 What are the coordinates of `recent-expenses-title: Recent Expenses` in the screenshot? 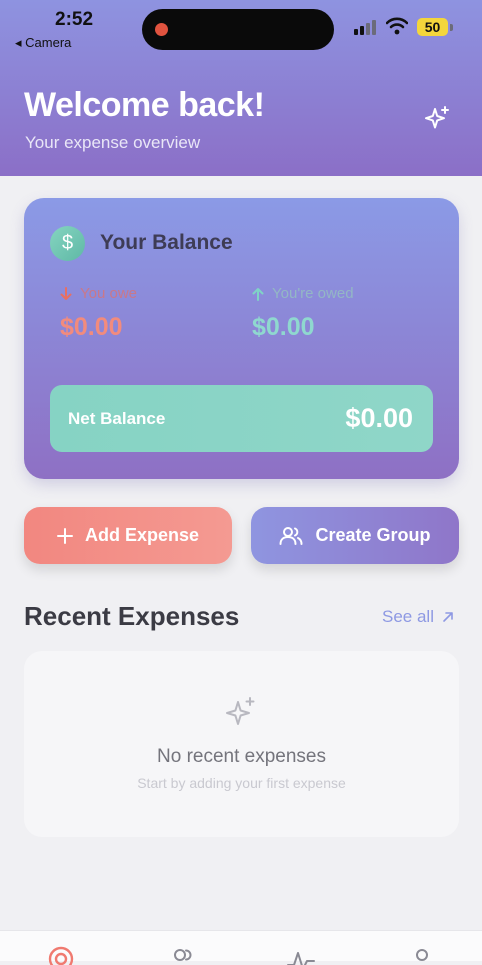 It's located at (132, 616).